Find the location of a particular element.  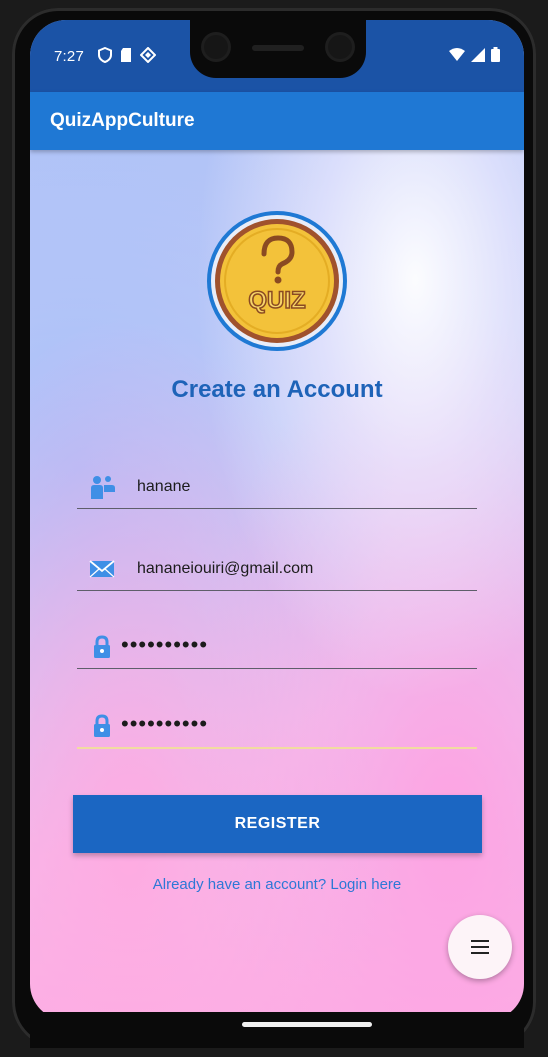

confirm-password-value: •••••••••• is located at coordinates (165, 723).